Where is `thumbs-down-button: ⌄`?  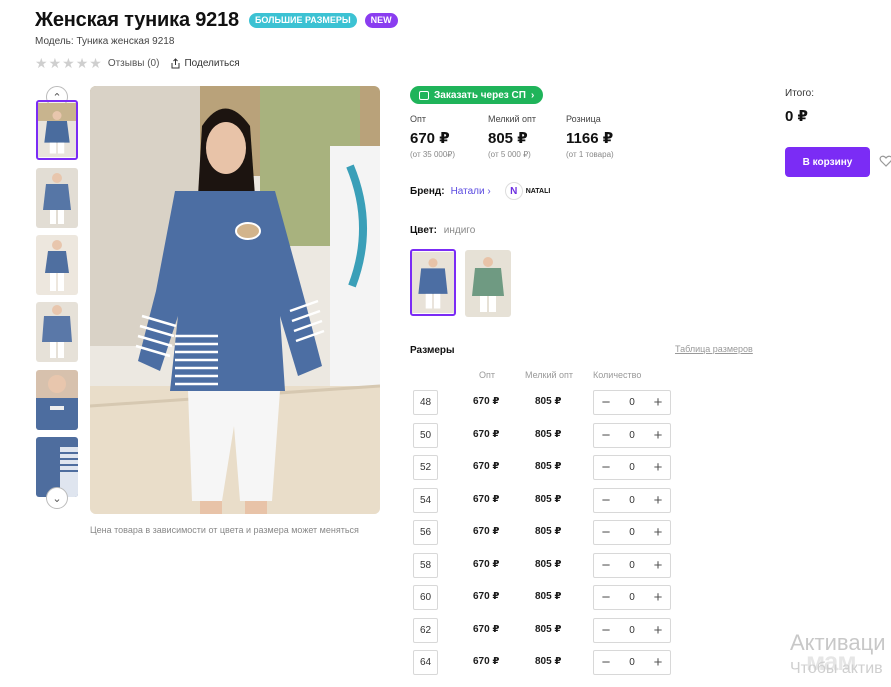 thumbs-down-button: ⌄ is located at coordinates (57, 498).